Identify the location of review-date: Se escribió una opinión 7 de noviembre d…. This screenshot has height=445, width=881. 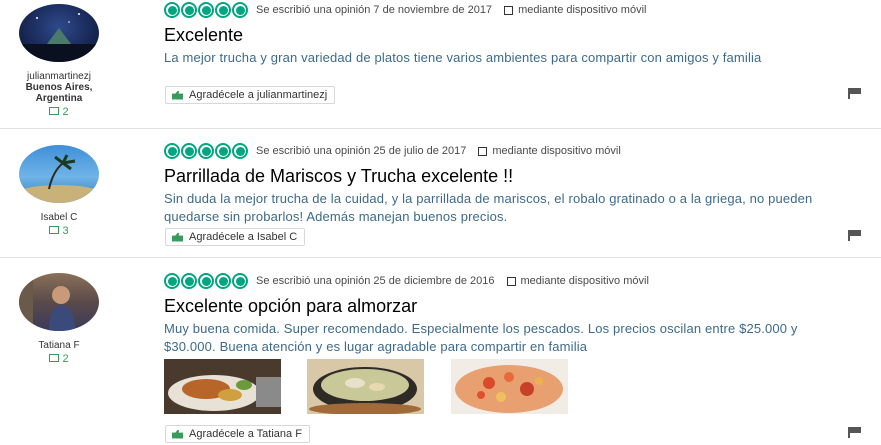
(374, 10).